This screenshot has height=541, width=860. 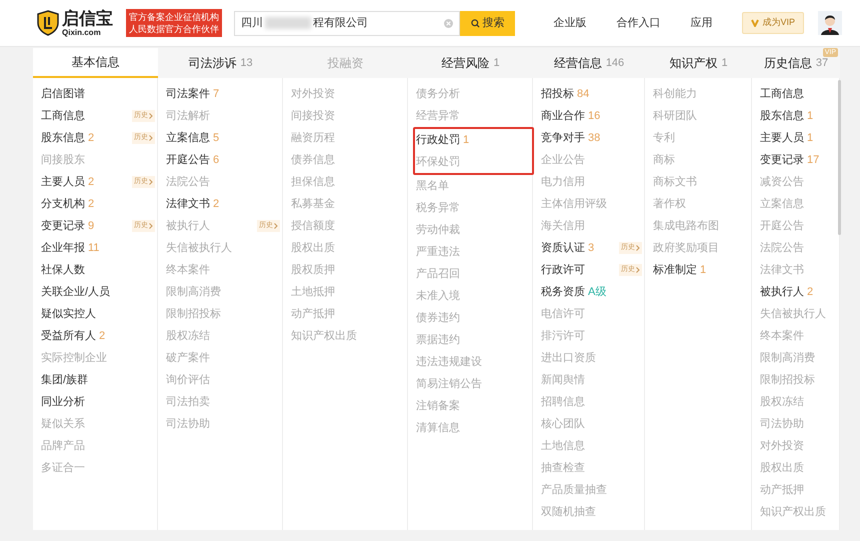 What do you see at coordinates (216, 160) in the screenshot?
I see `item-count: 6` at bounding box center [216, 160].